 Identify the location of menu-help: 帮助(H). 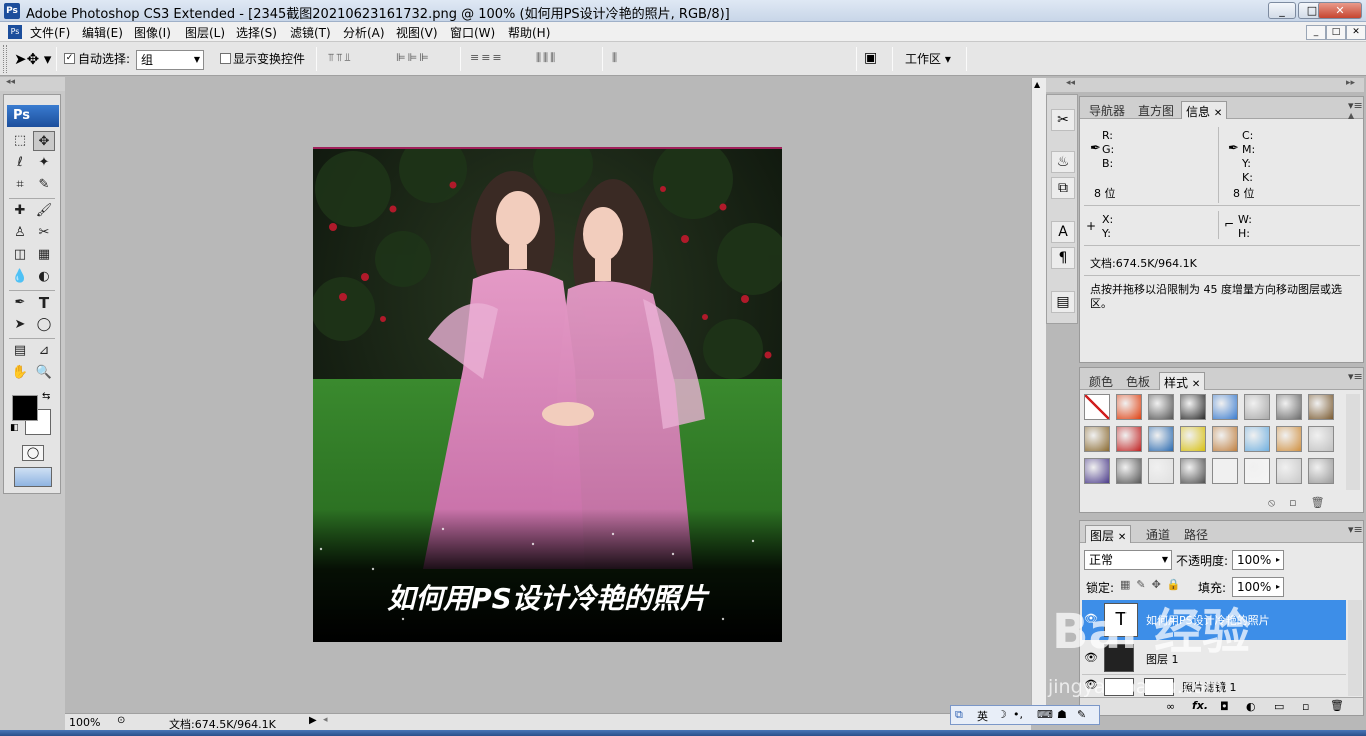
(529, 32).